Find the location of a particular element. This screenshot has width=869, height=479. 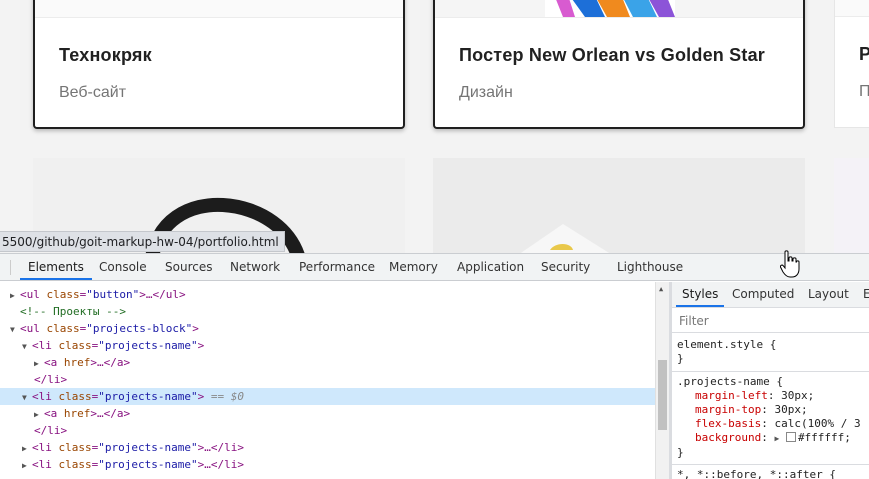

styles-tab-bar: Styles Computed Layout E is located at coordinates (770, 295).